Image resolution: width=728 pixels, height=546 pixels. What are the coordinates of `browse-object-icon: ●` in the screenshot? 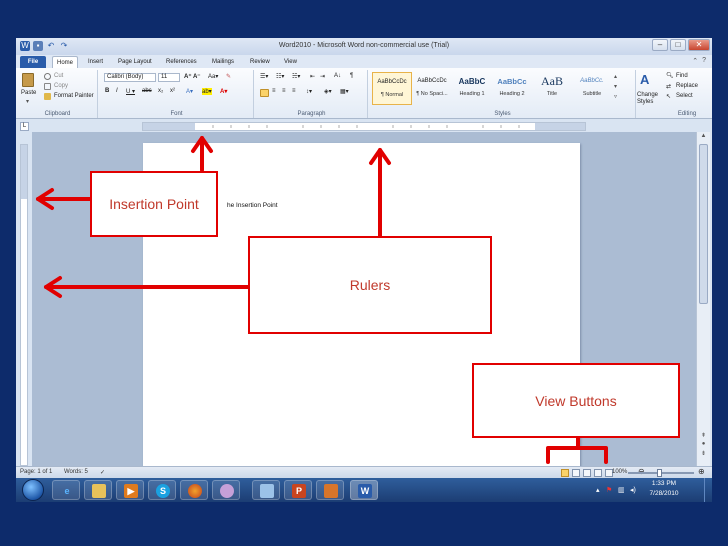 It's located at (703, 445).